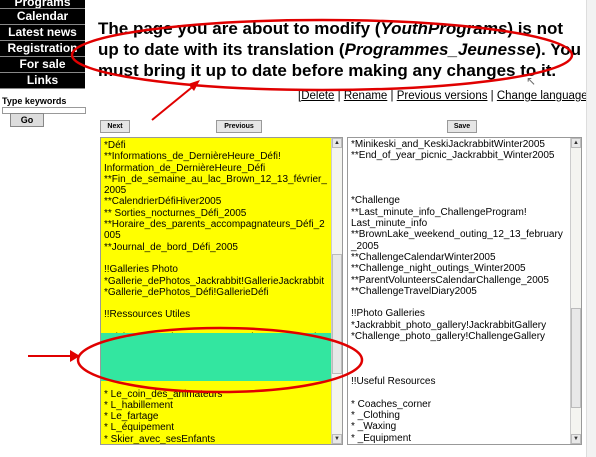  Describe the element at coordinates (42, 49) in the screenshot. I see `nav-item-registration: Registration` at that location.